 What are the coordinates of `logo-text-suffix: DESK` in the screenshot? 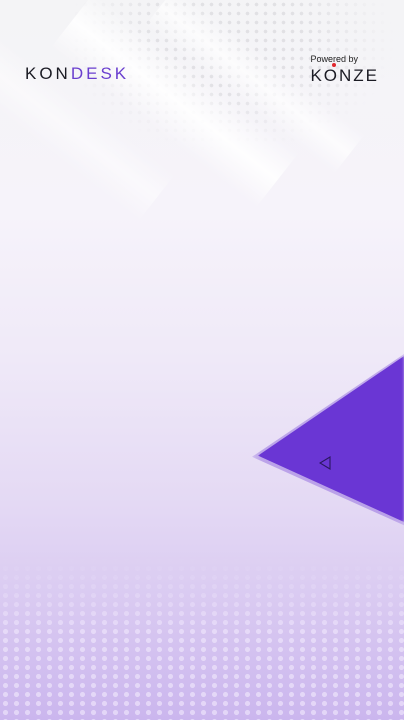 It's located at (100, 73).